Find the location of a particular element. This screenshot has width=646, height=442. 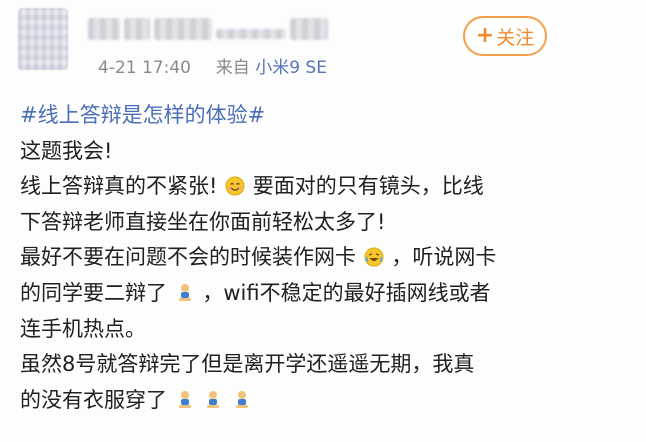

post-line: 的没有衣服穿了 is located at coordinates (320, 401).